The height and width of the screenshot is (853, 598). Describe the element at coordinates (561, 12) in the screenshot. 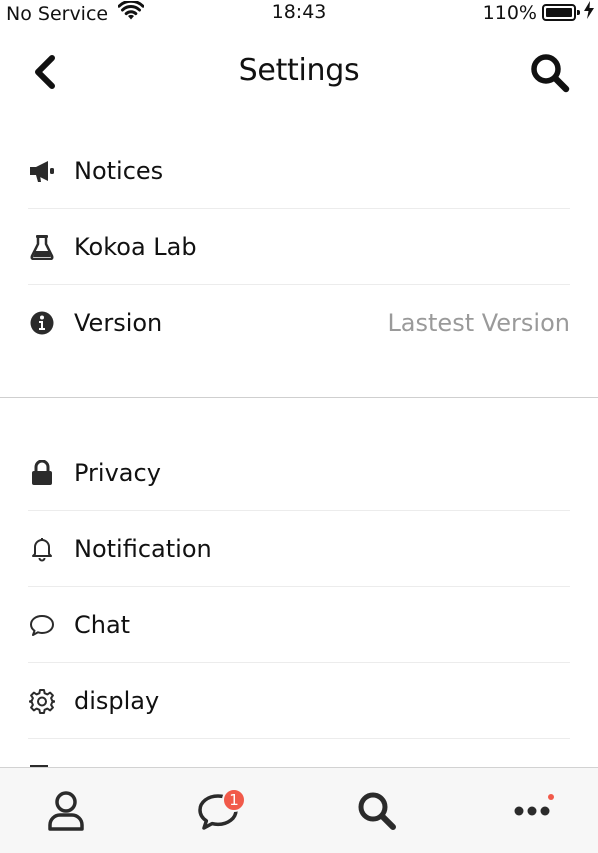

I see `battery-icon` at that location.